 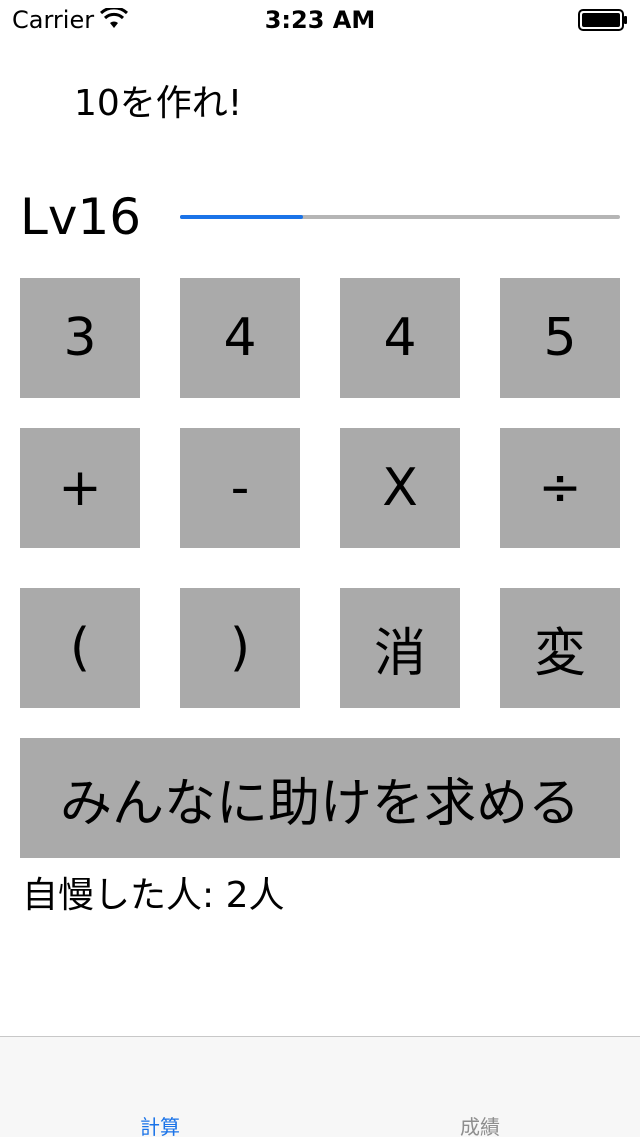 What do you see at coordinates (80, 648) in the screenshot?
I see `open-paren-key: (` at bounding box center [80, 648].